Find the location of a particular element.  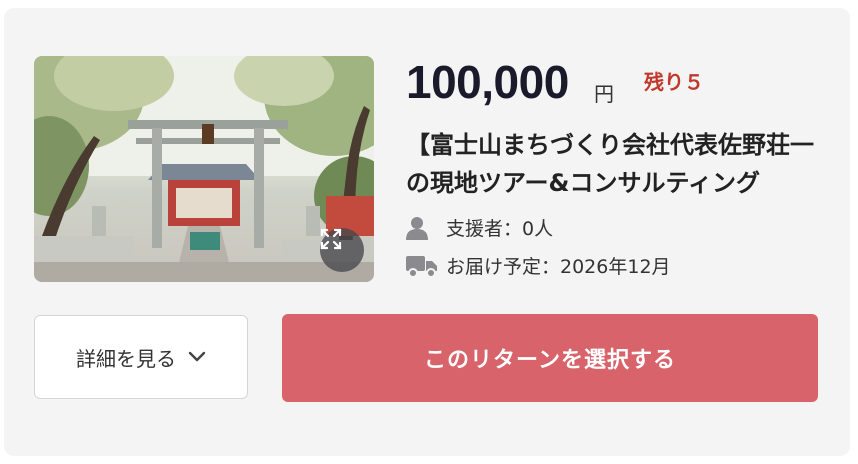

supporters-row: 支援者：0人 is located at coordinates (479, 227).